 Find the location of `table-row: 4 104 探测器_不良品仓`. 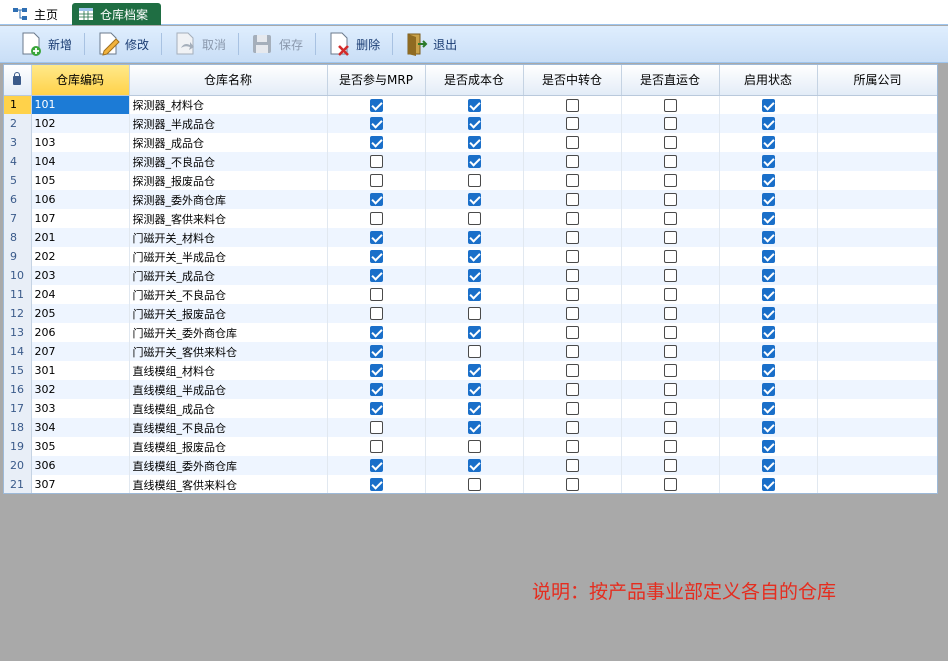

table-row: 4 104 探测器_不良品仓 is located at coordinates (470, 161).